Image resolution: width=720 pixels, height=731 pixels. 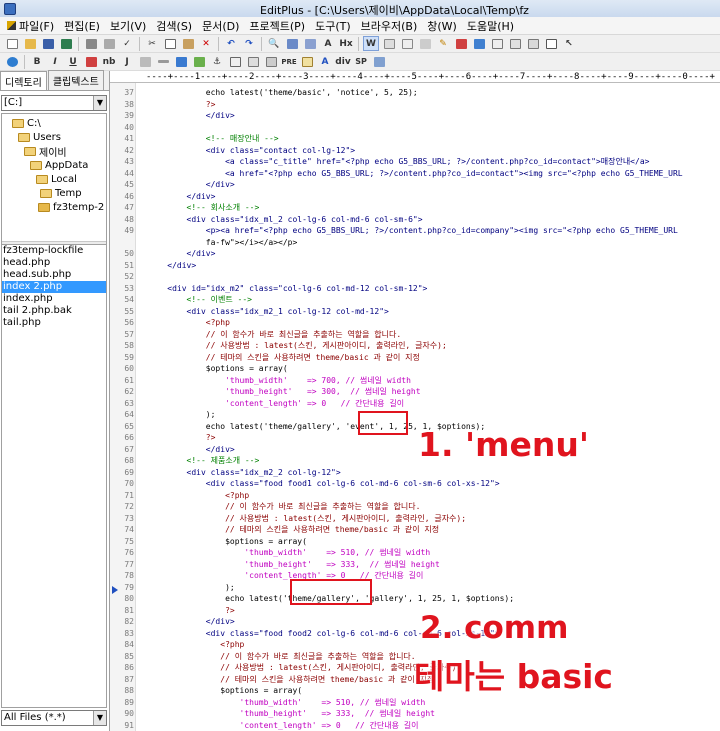 What do you see at coordinates (415, 438) in the screenshot?
I see `code-line: 66 ?>` at bounding box center [415, 438].